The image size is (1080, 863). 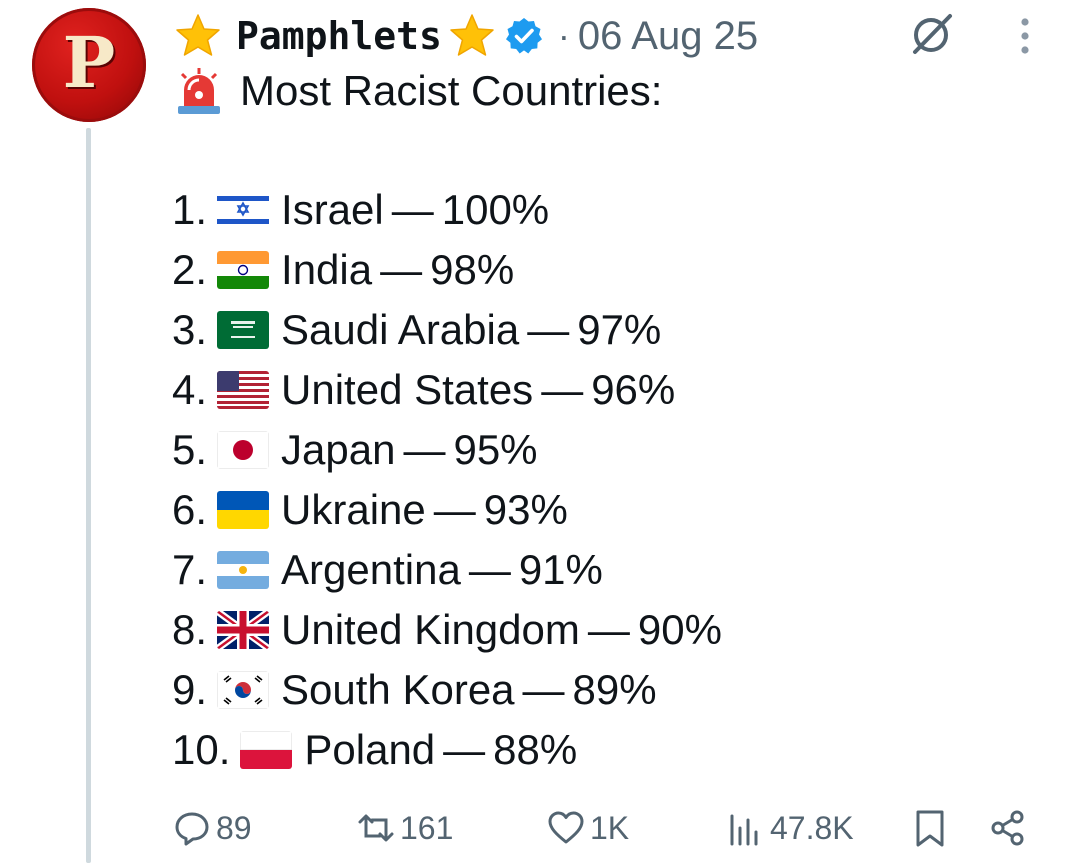 What do you see at coordinates (679, 629) in the screenshot?
I see `list-value: 90%` at bounding box center [679, 629].